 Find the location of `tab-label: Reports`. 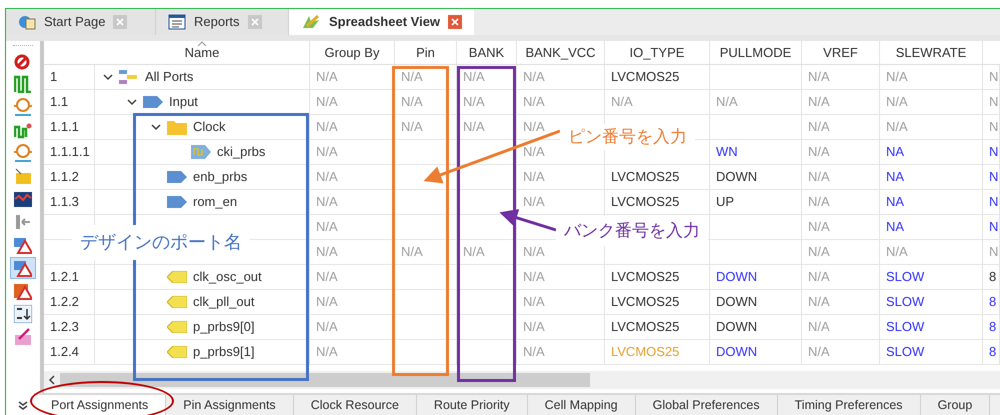

tab-label: Reports is located at coordinates (217, 22).